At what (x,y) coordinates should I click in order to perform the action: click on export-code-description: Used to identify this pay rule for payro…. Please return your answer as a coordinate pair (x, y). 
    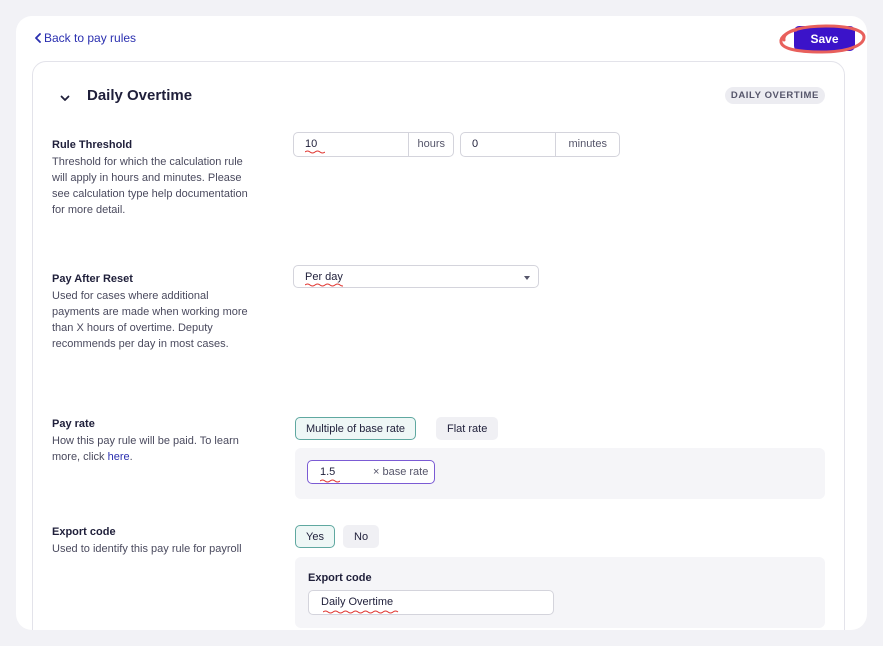
    Looking at the image, I should click on (147, 549).